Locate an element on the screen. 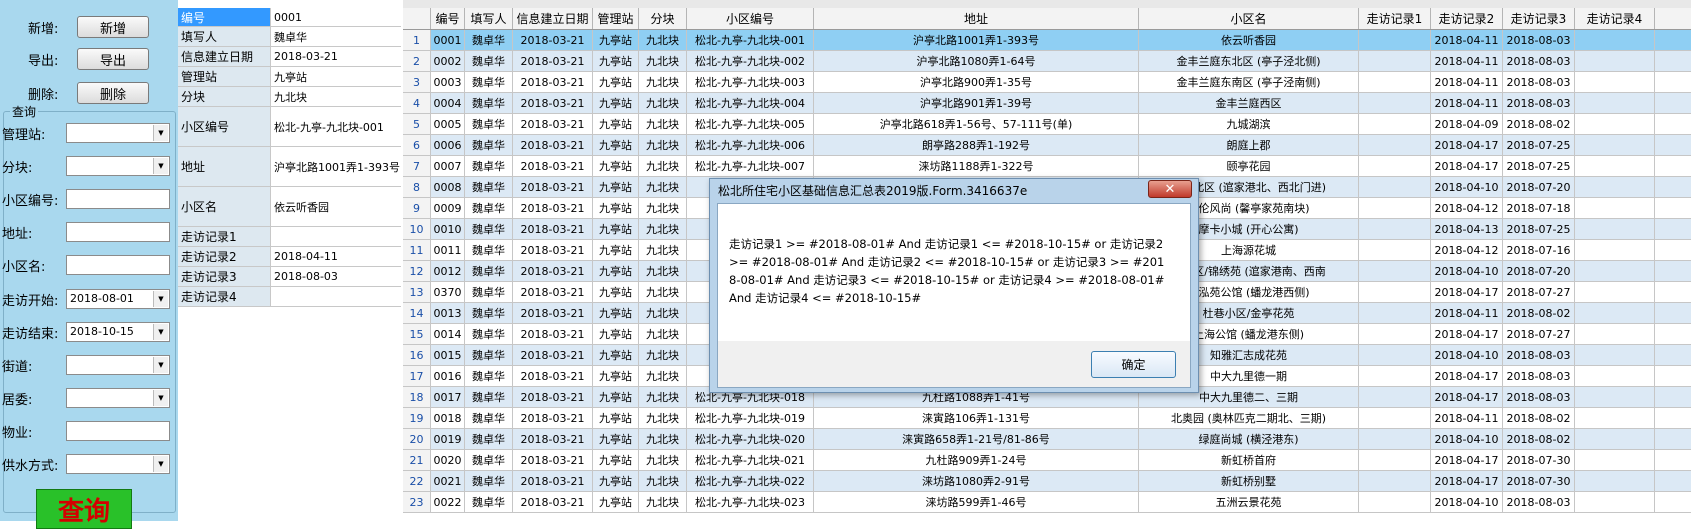 Image resolution: width=1691 pixels, height=529 pixels. detail-row-block: 分块 九北块 is located at coordinates (289, 97).